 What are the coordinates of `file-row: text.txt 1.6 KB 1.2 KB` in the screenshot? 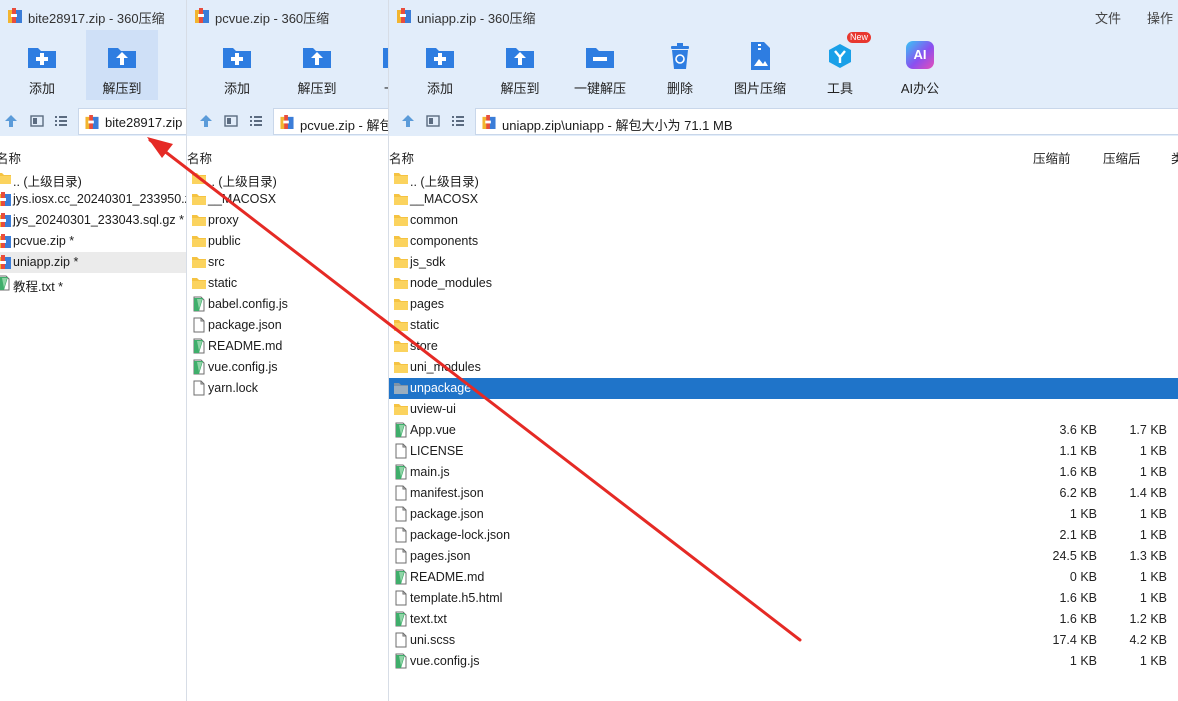 It's located at (783, 619).